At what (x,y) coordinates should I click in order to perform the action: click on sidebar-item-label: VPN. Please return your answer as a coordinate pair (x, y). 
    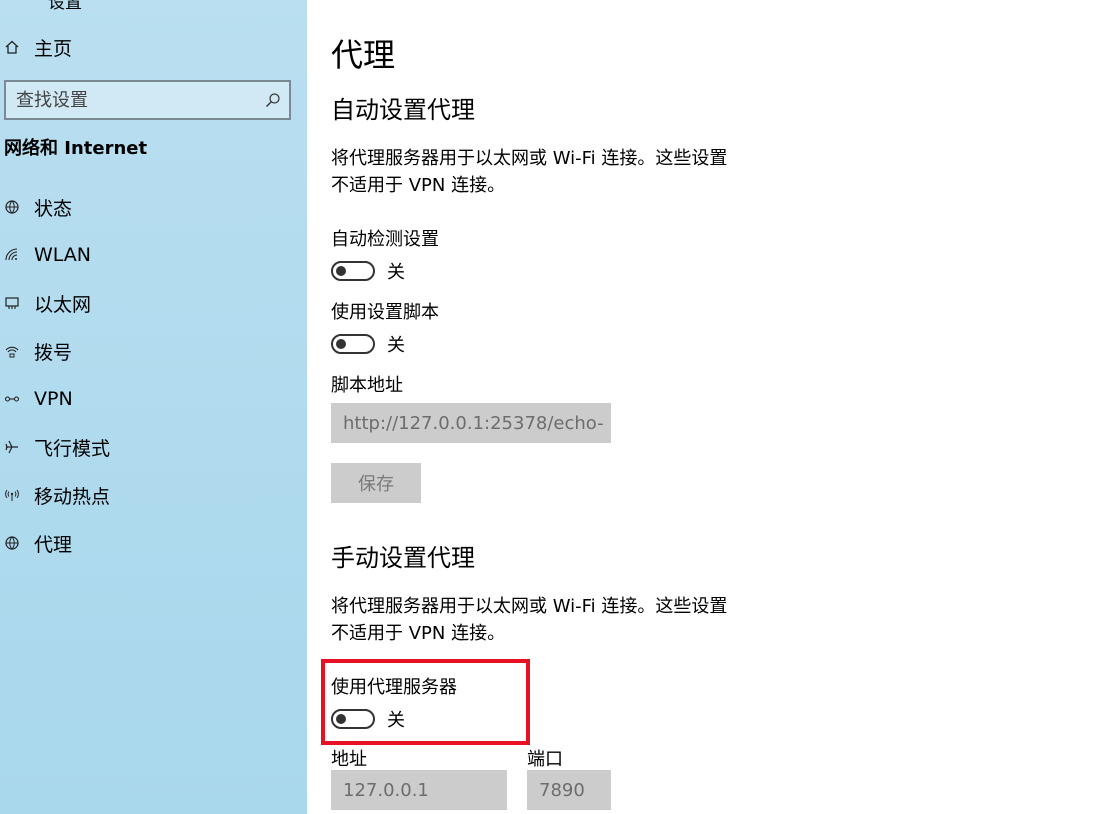
    Looking at the image, I should click on (53, 399).